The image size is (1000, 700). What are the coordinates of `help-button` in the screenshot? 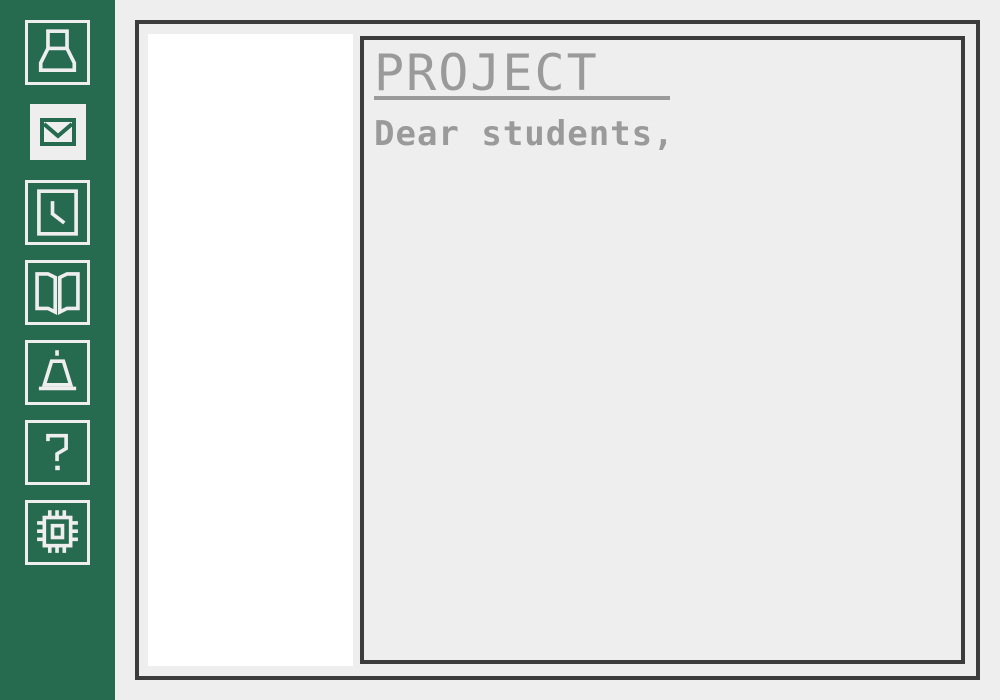 It's located at (57, 452).